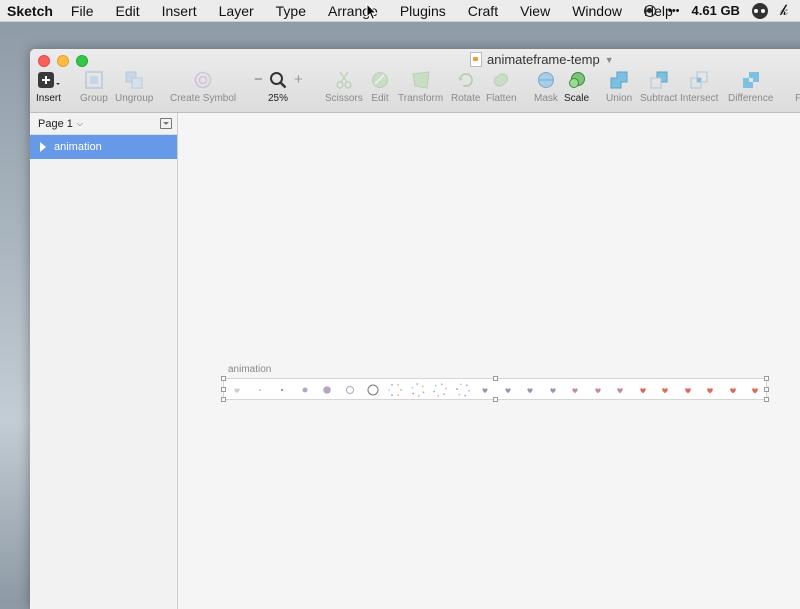 The height and width of the screenshot is (609, 800). What do you see at coordinates (291, 11) in the screenshot?
I see `menu-type: Type` at bounding box center [291, 11].